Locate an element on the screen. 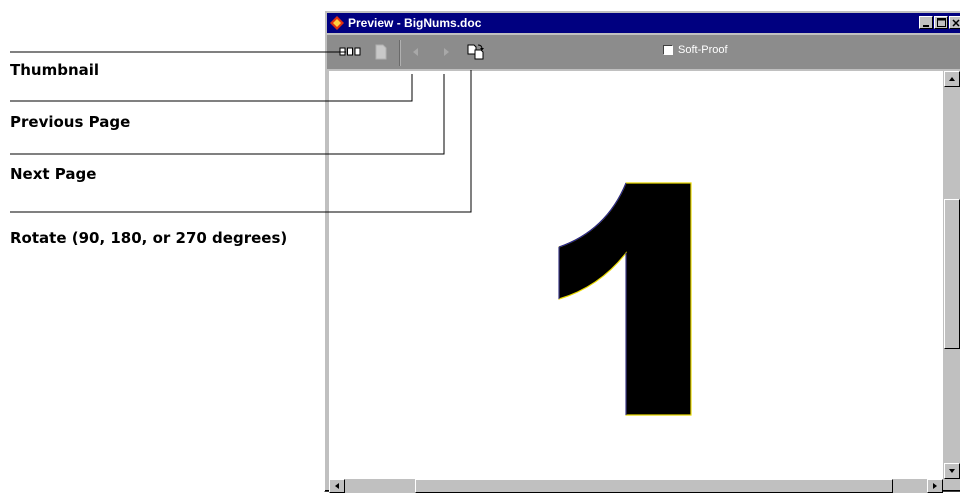 This screenshot has height=493, width=960. maximize-button is located at coordinates (941, 22).